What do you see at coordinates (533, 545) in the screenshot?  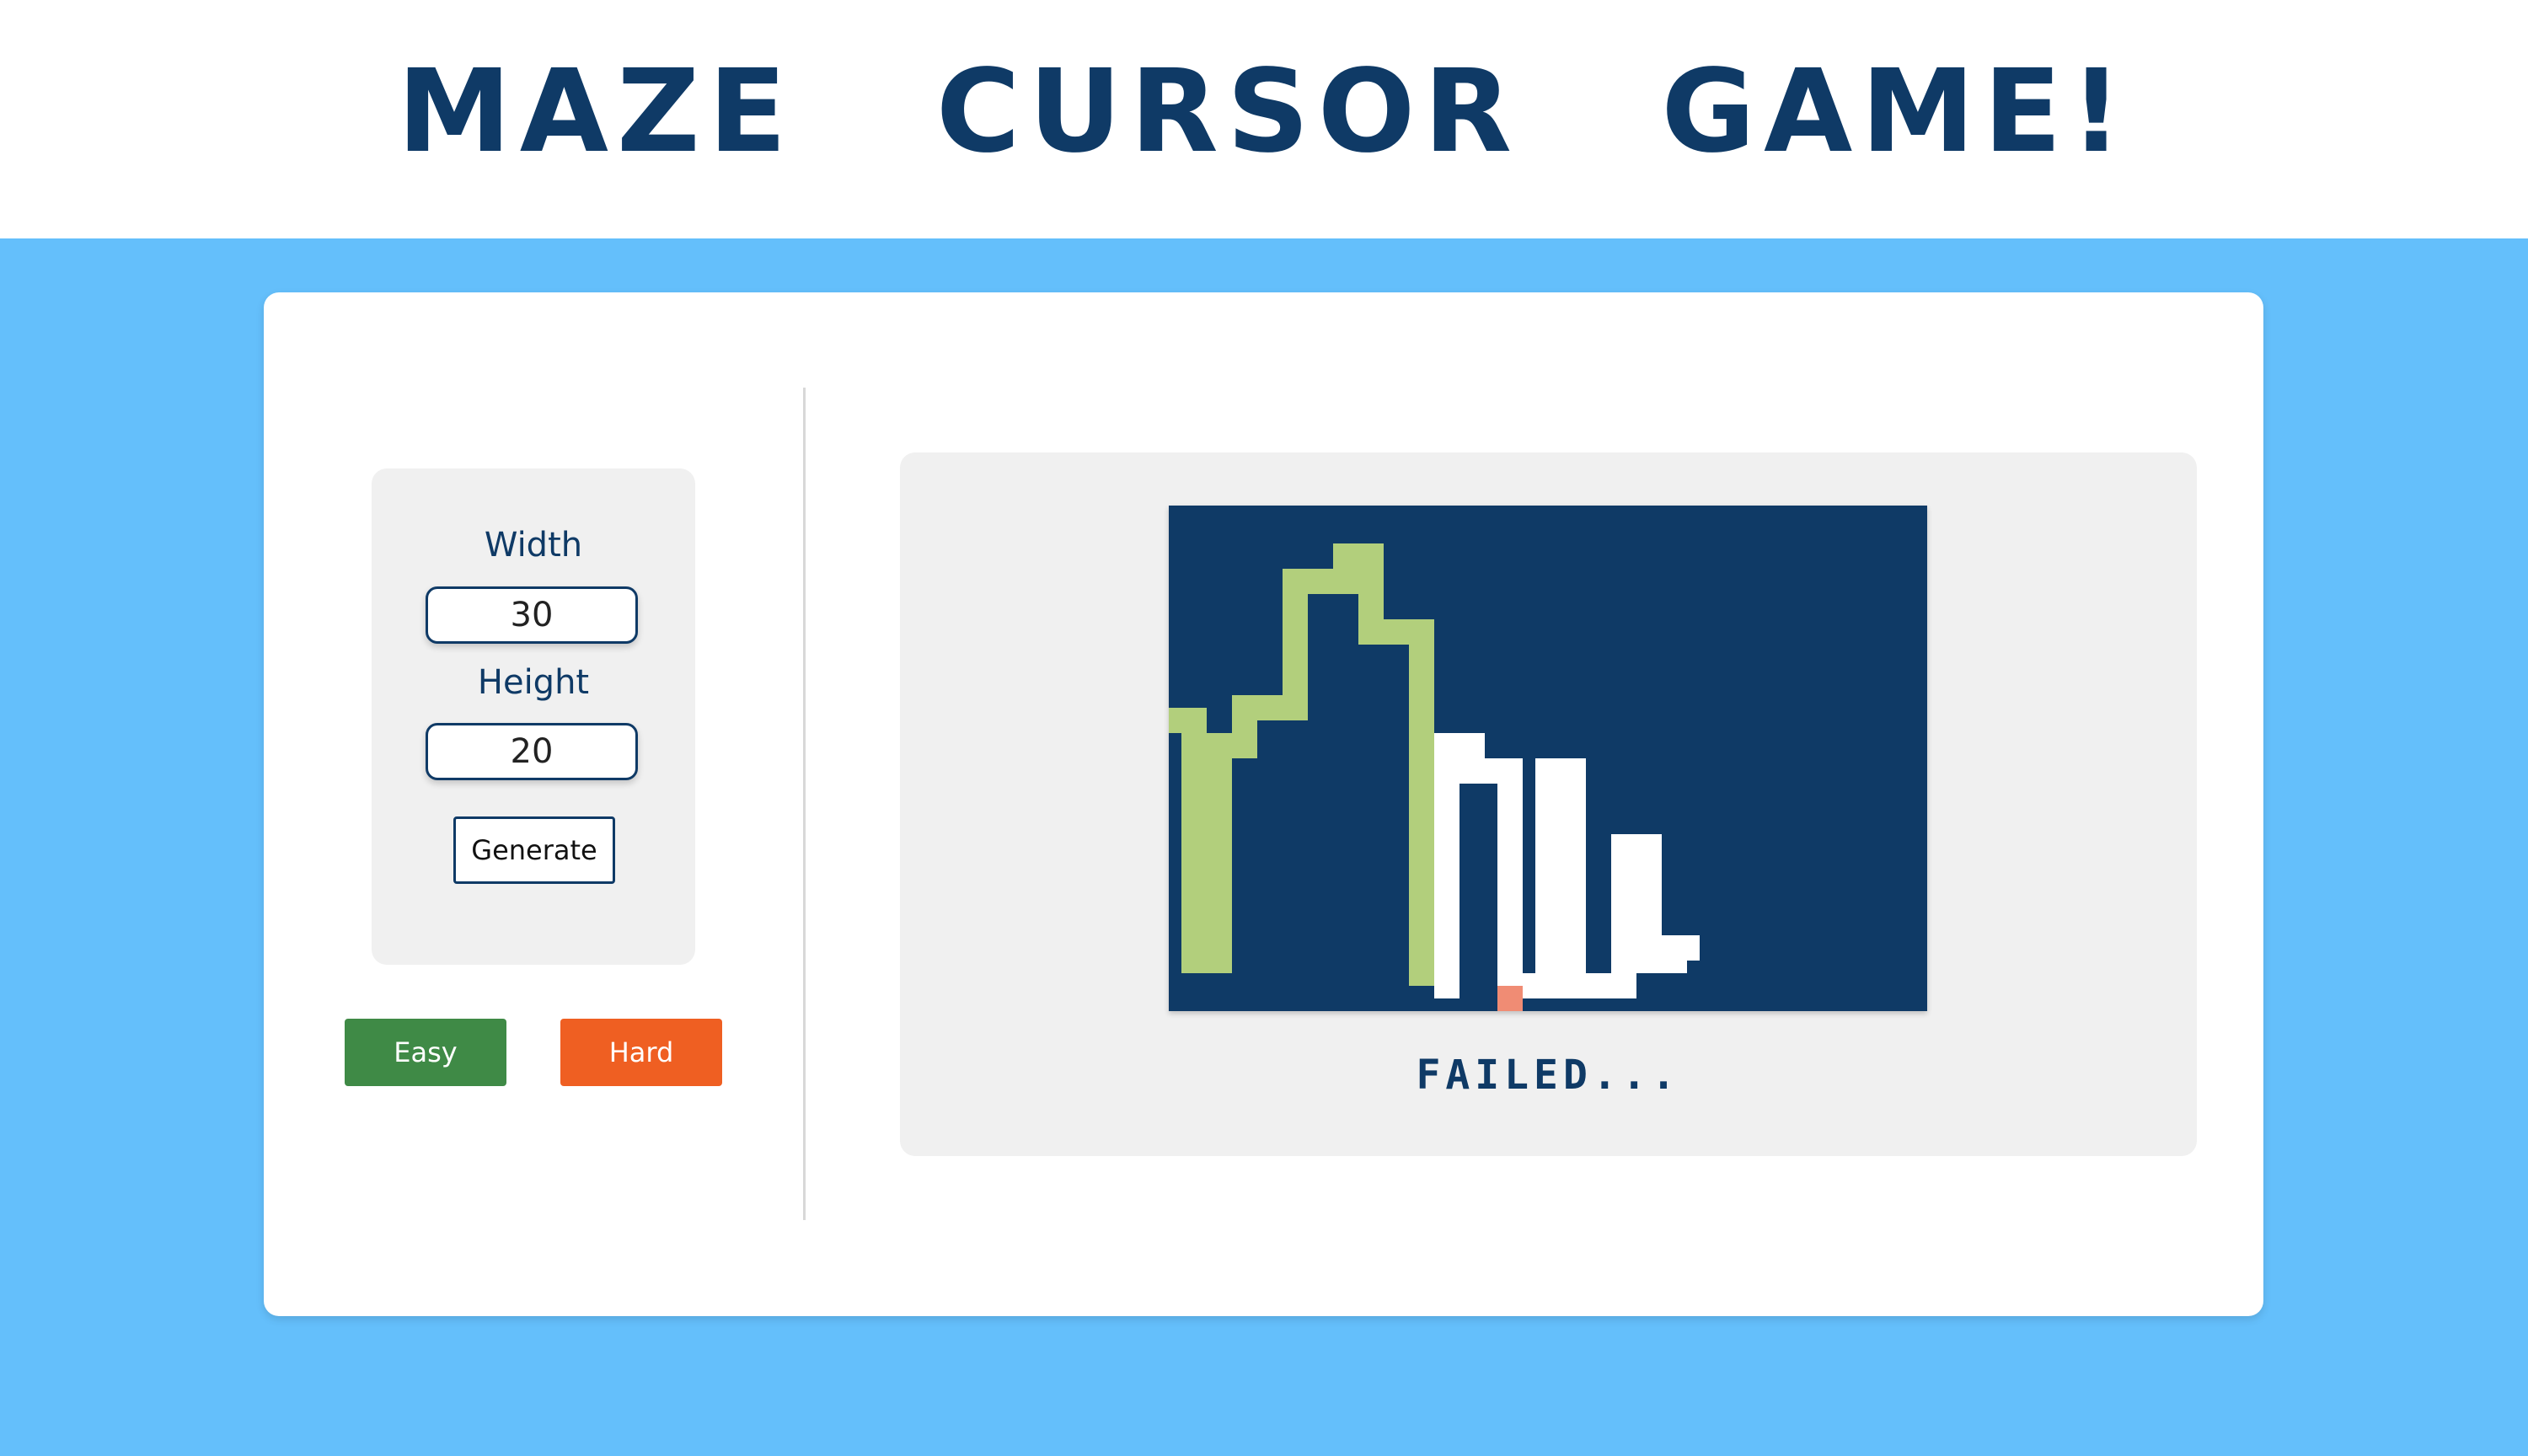 I see `width-label: Width` at bounding box center [533, 545].